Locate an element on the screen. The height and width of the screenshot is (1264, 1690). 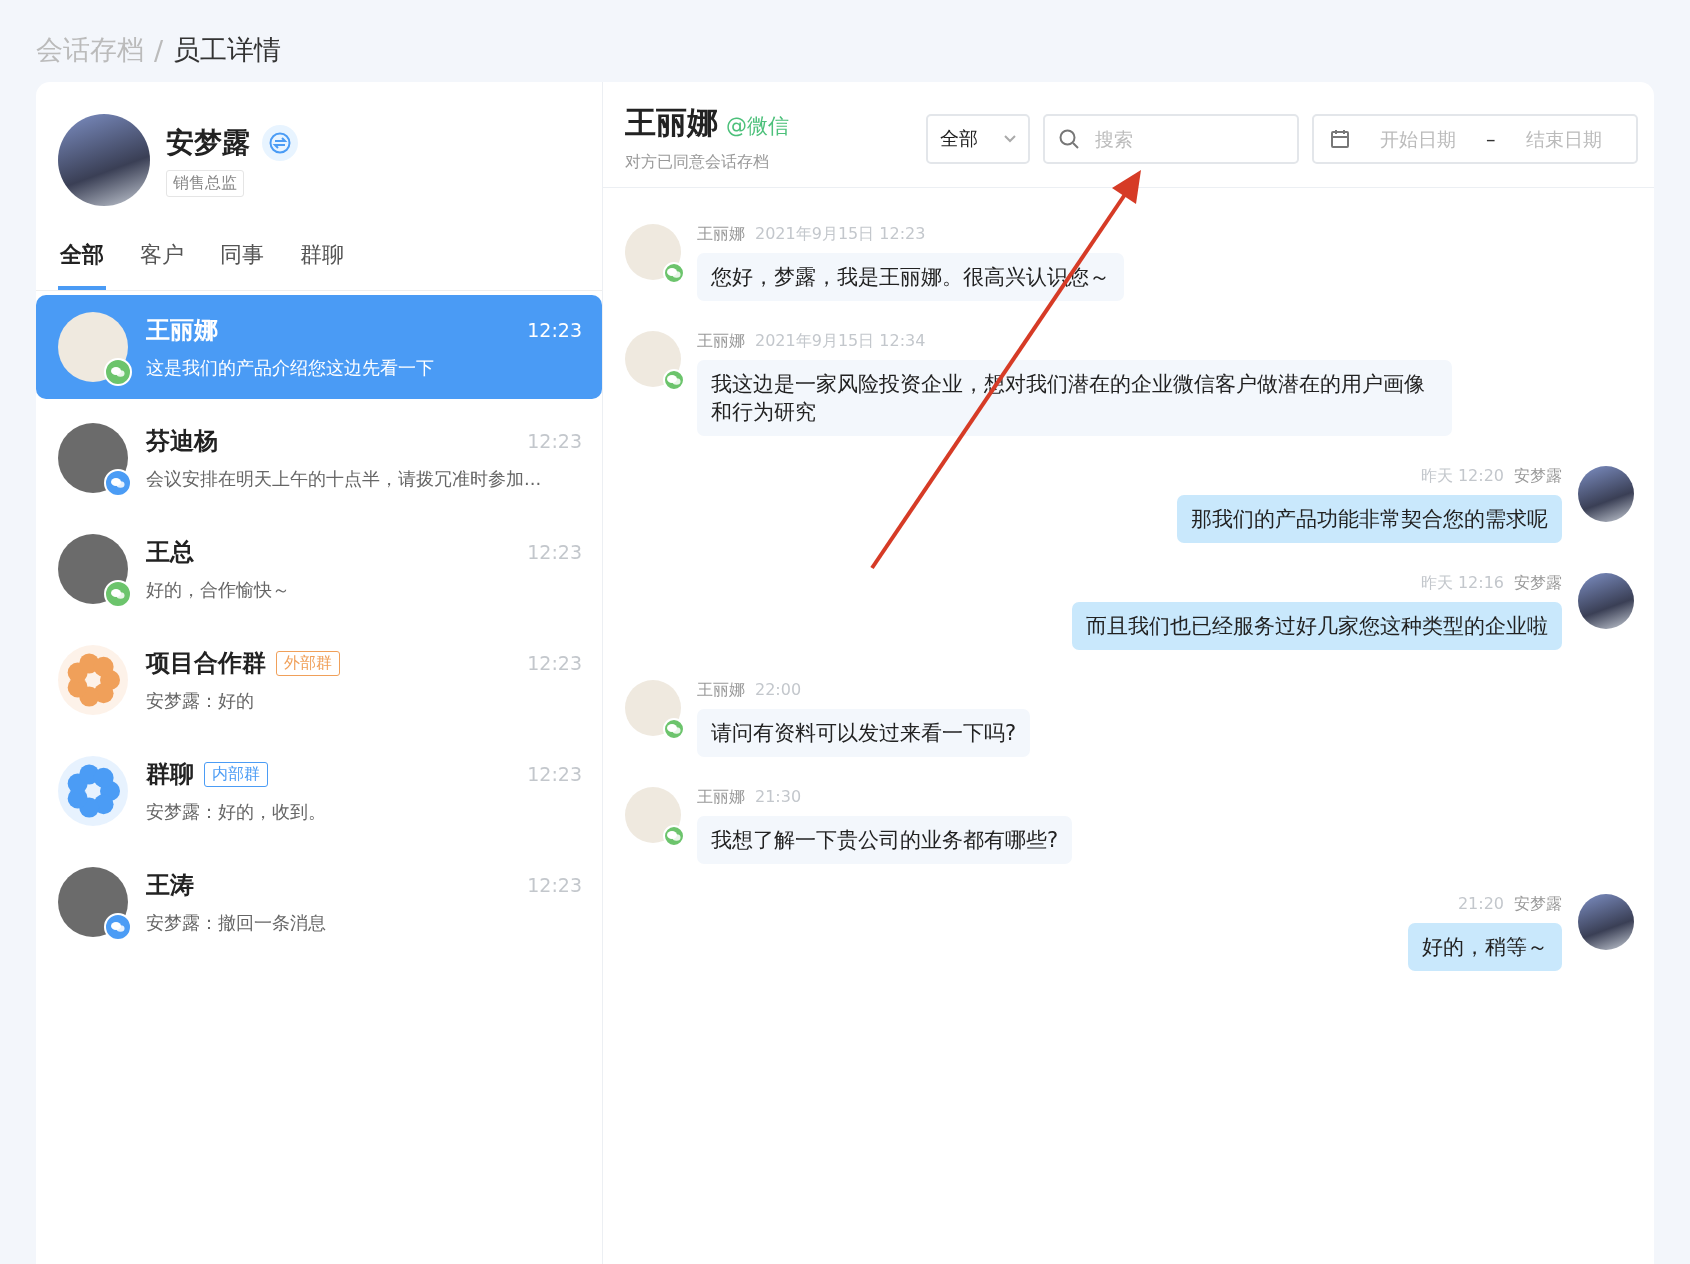
message-preview: 安梦露：好的，收到。 is located at coordinates (236, 812).